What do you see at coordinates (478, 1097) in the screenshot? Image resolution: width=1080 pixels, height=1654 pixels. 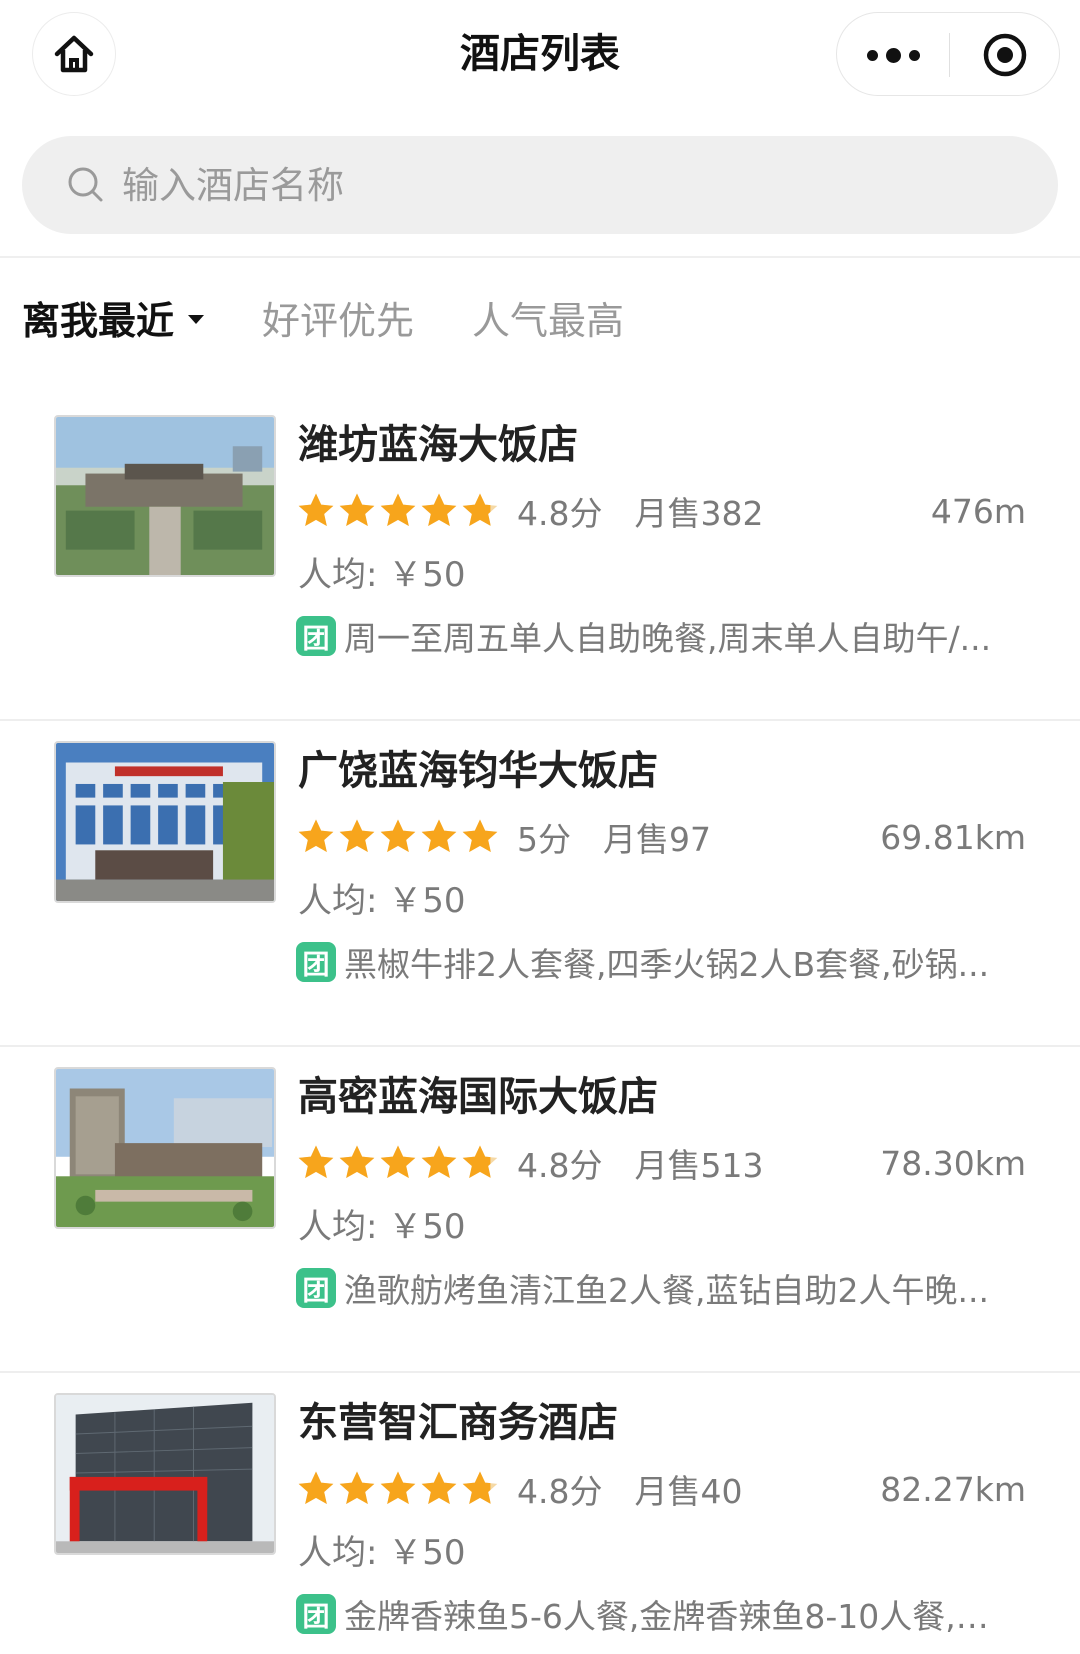 I see `hotel-name: 高密蓝海国际大饭店` at bounding box center [478, 1097].